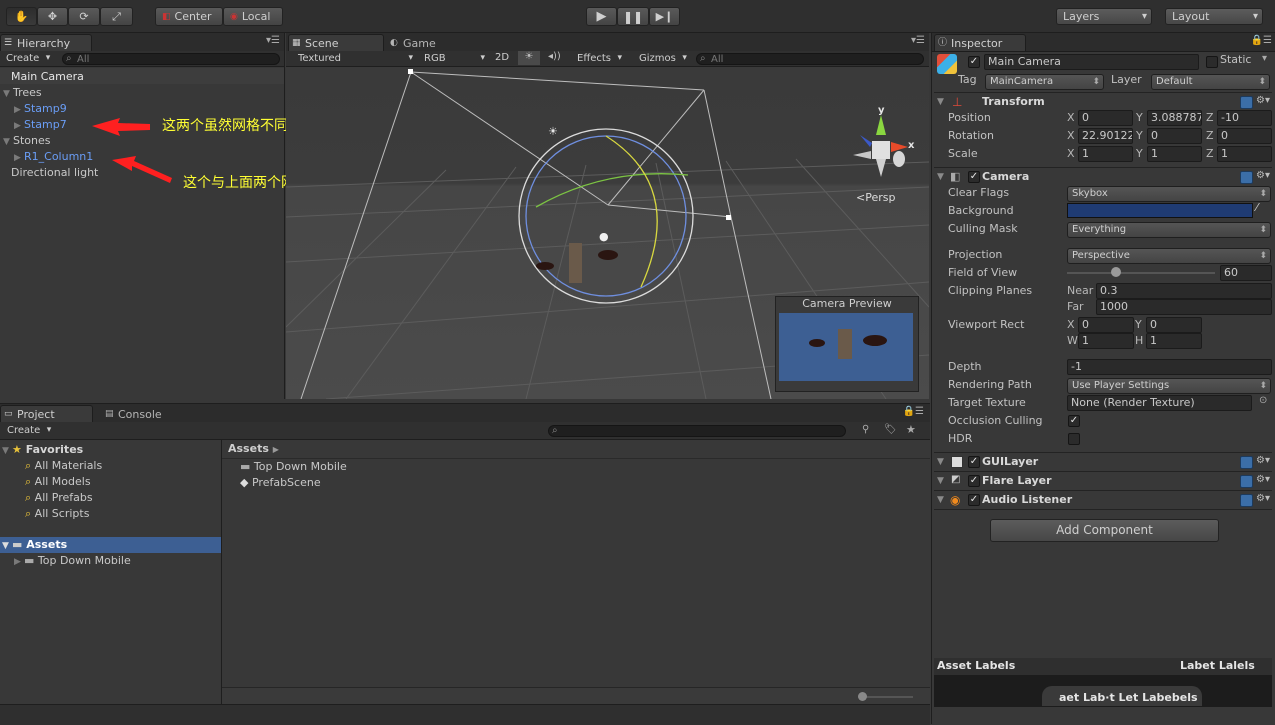 This screenshot has height=725, width=1275. What do you see at coordinates (46, 413) in the screenshot?
I see `tab-project: ▭ Project` at bounding box center [46, 413].